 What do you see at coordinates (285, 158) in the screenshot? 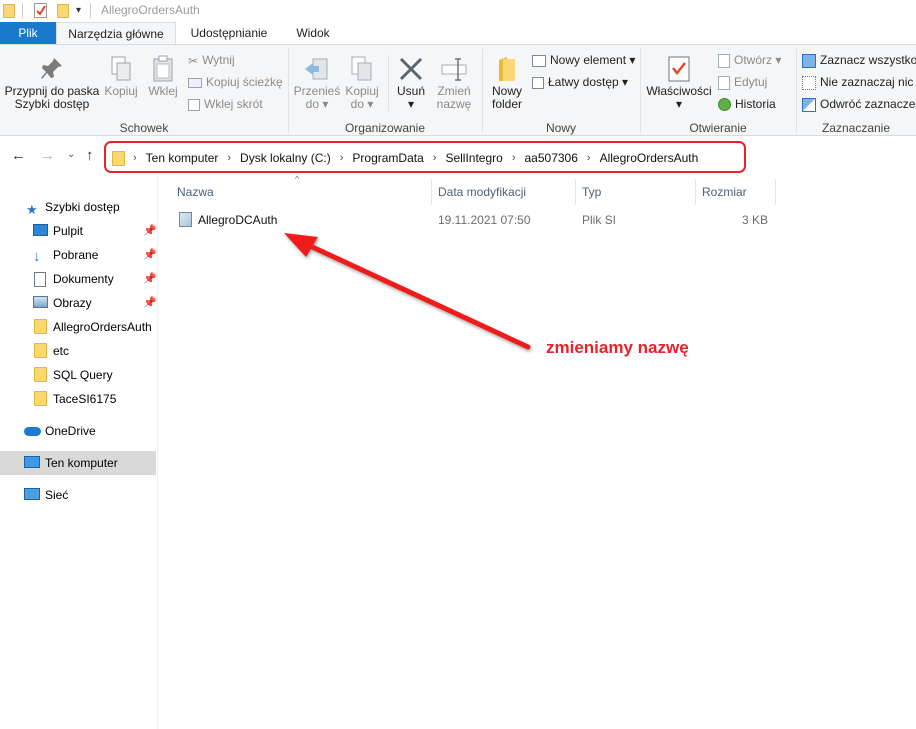
I see `breadcrumb-local-disk: Dysk lokalny (C:)` at bounding box center [285, 158].